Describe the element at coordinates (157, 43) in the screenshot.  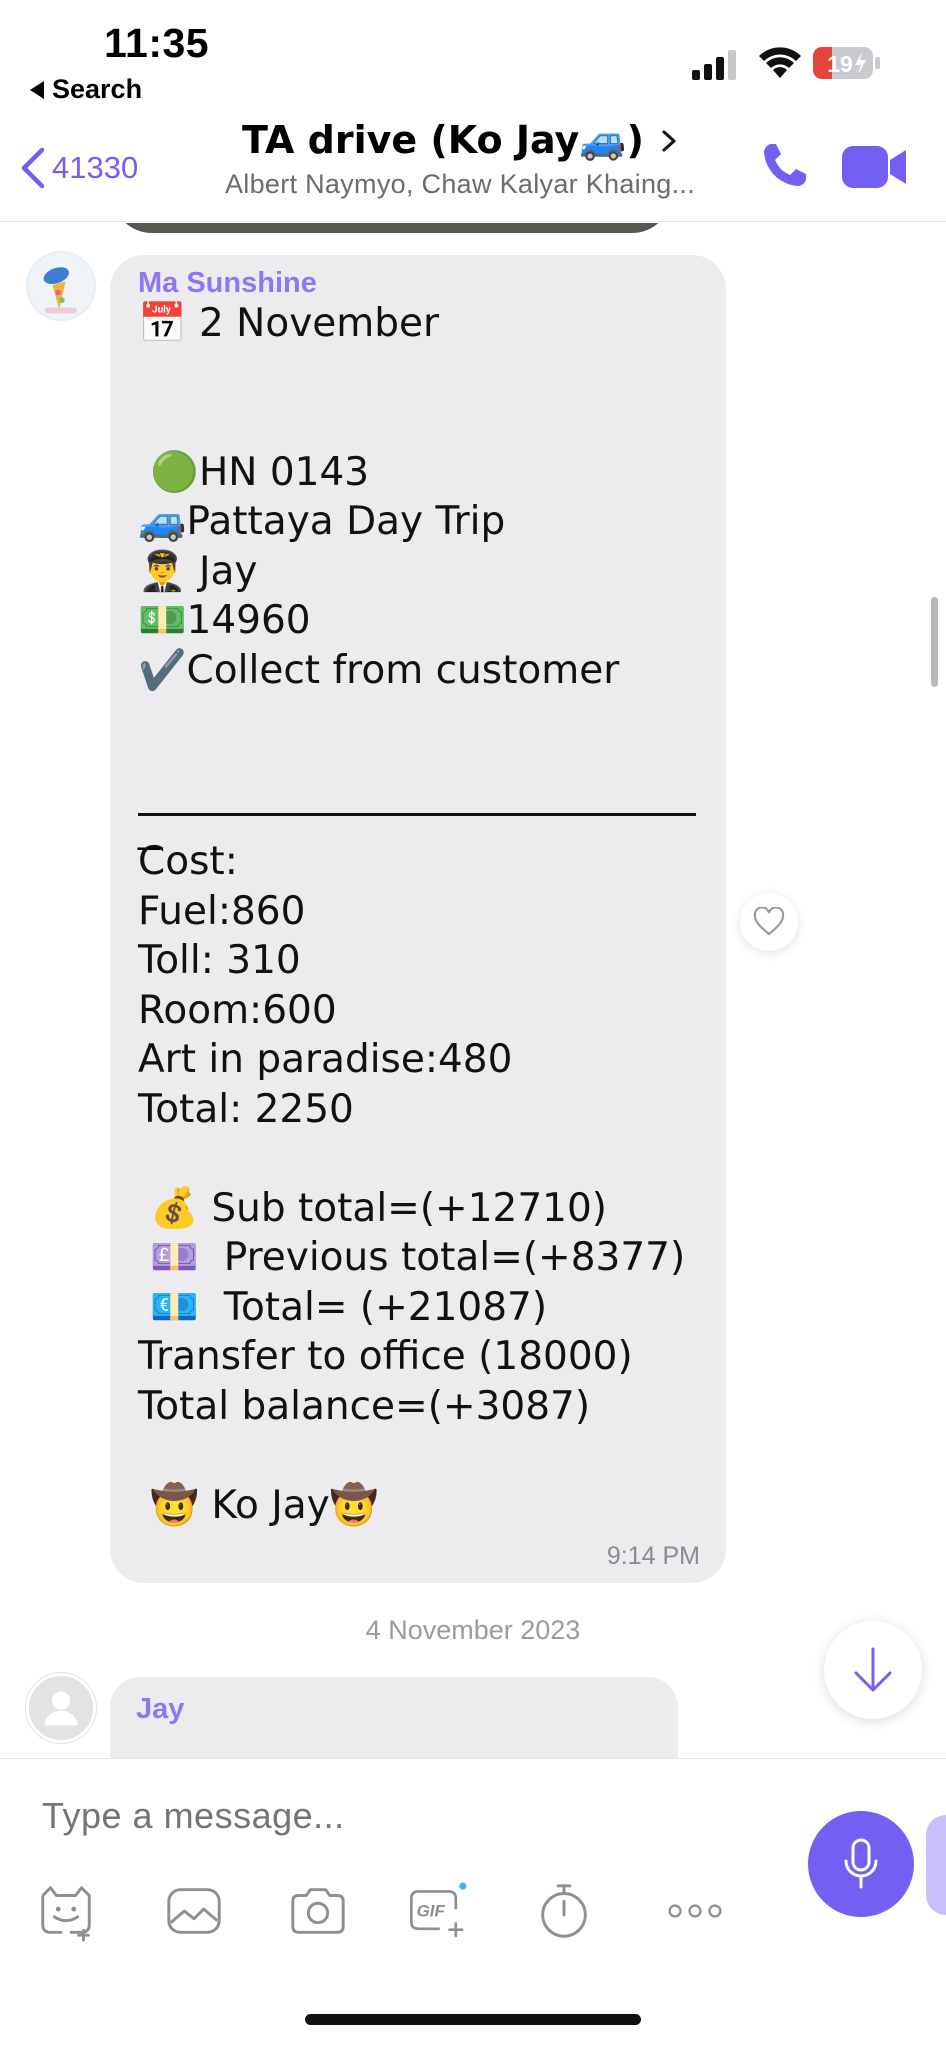
I see `clock: 11:35` at that location.